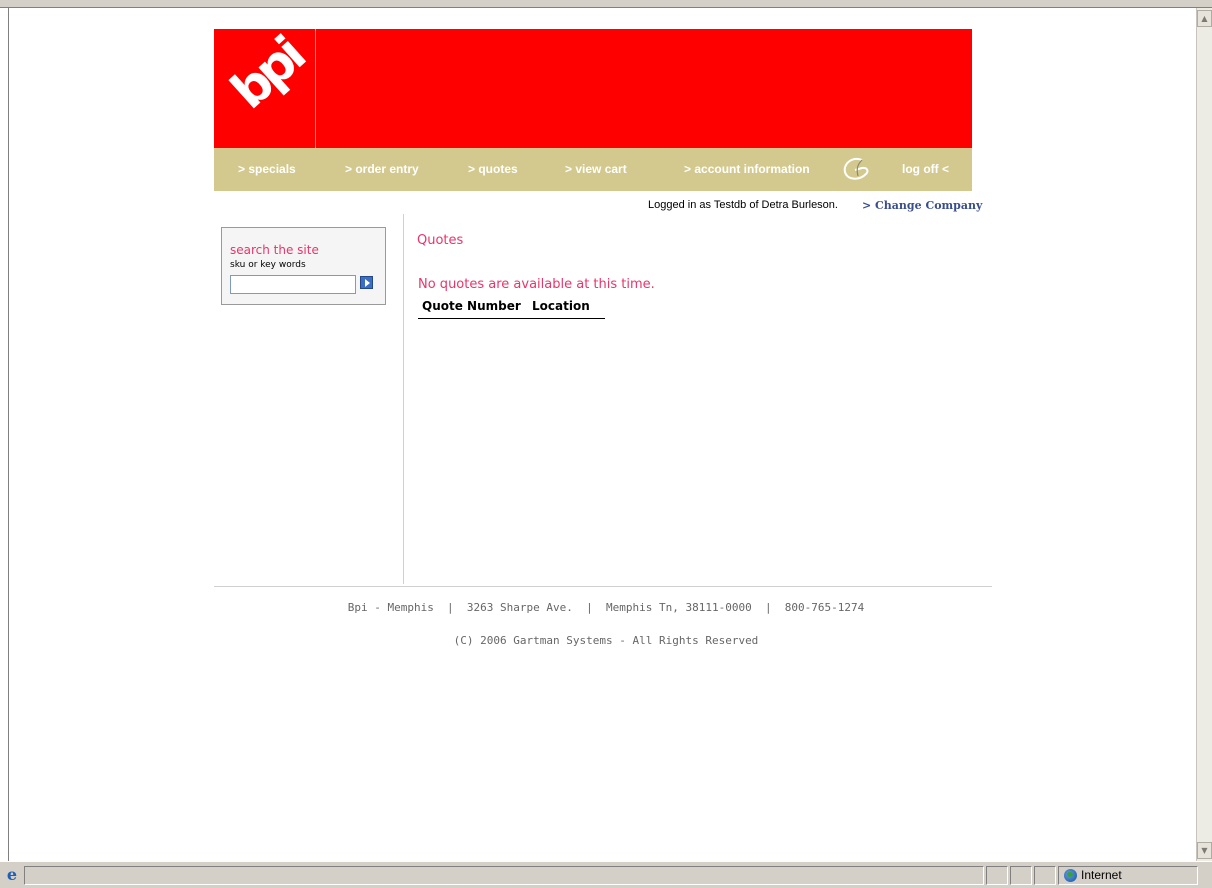 The height and width of the screenshot is (888, 1212). What do you see at coordinates (315, 88) in the screenshot?
I see `logo-divider` at bounding box center [315, 88].